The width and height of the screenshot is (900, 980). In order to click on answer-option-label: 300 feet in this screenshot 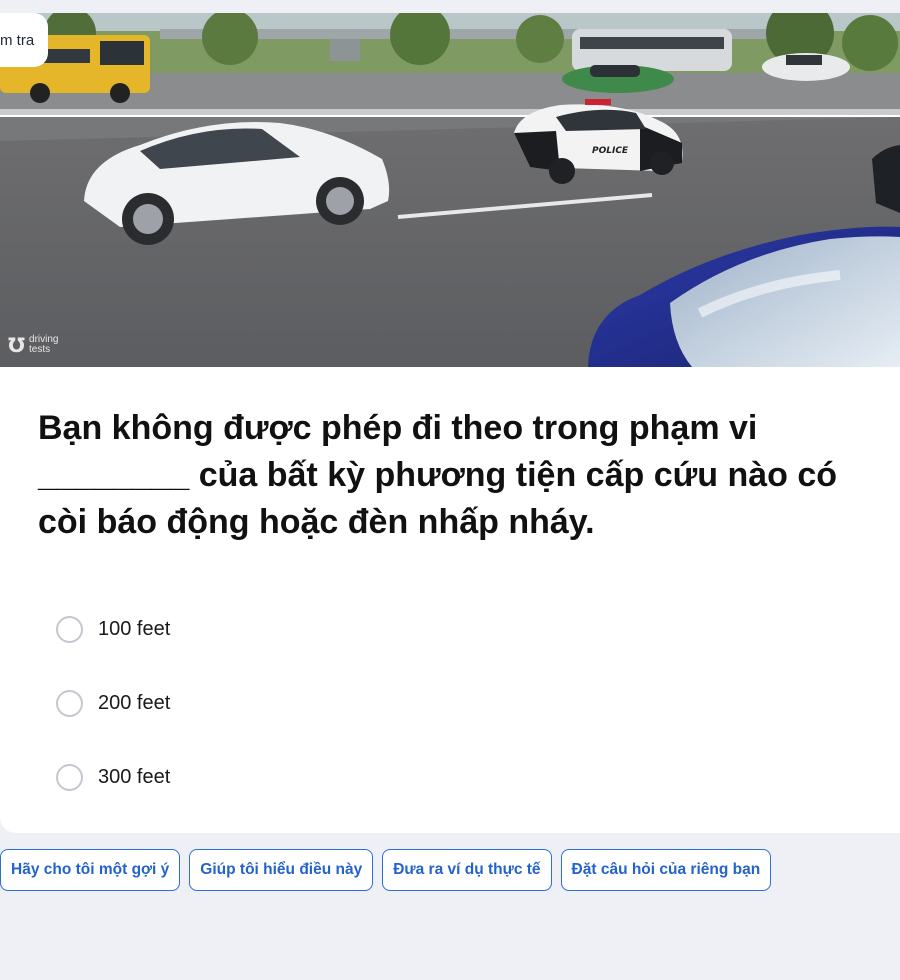, I will do `click(134, 776)`.